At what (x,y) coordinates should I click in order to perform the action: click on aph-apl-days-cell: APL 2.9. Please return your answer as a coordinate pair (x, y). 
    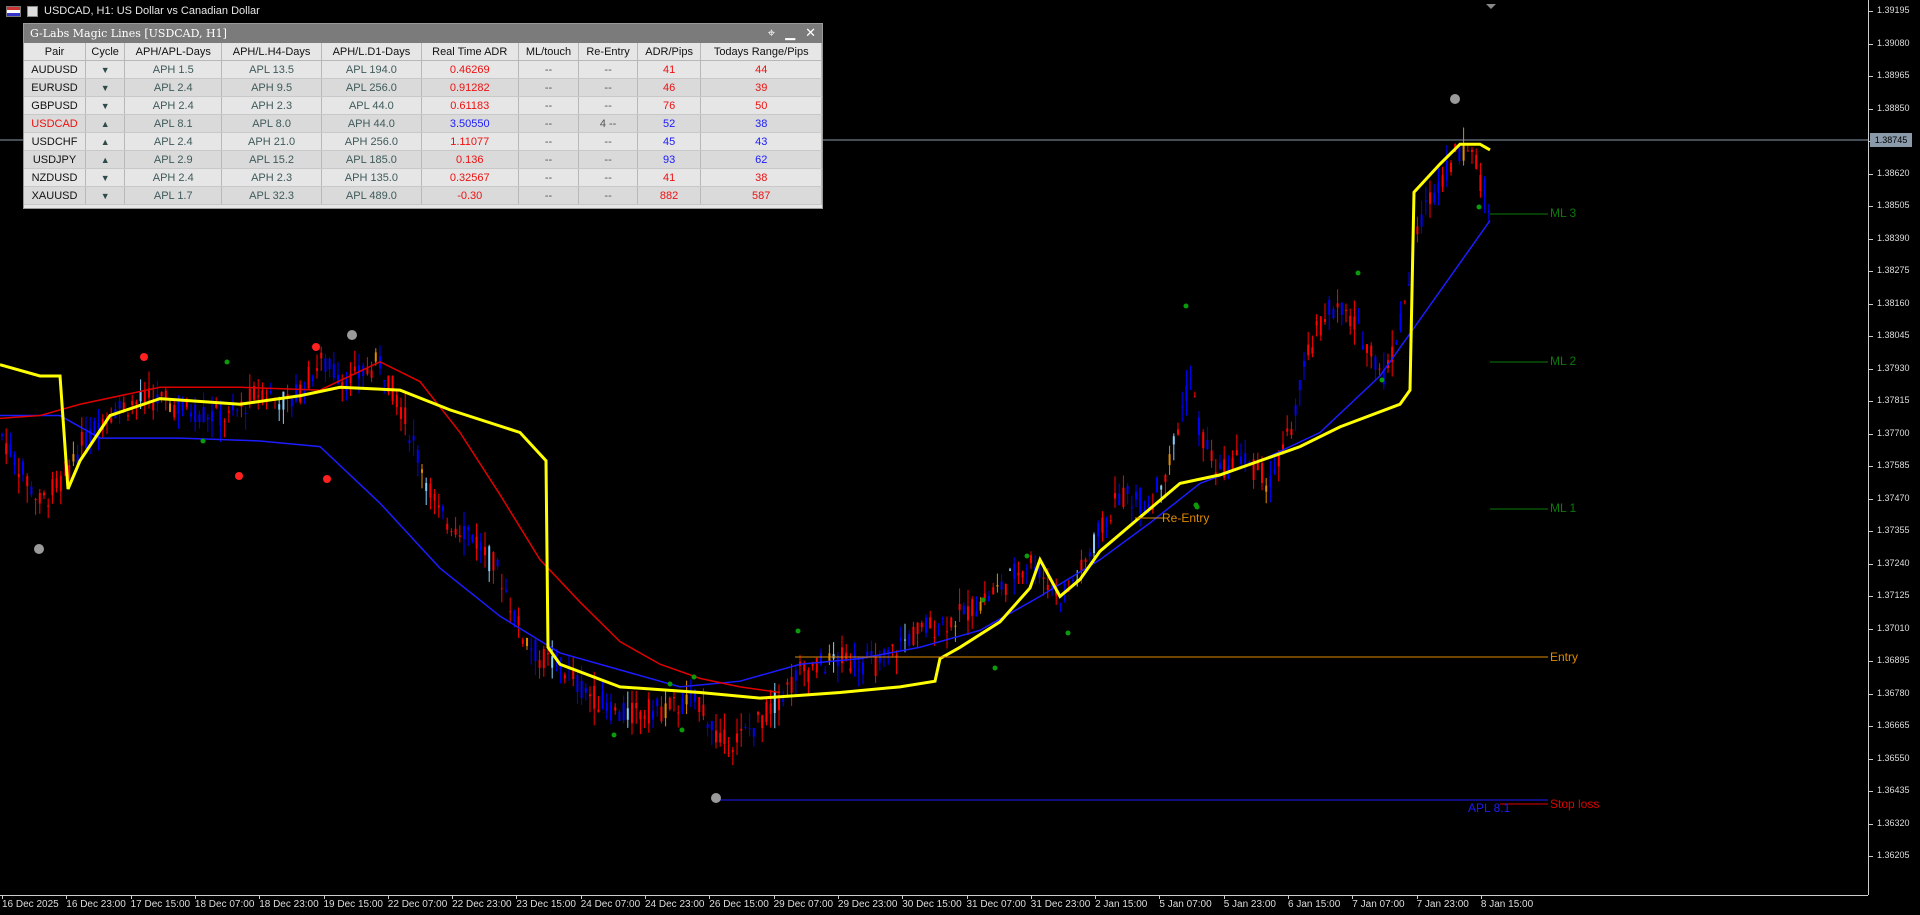
    Looking at the image, I should click on (173, 159).